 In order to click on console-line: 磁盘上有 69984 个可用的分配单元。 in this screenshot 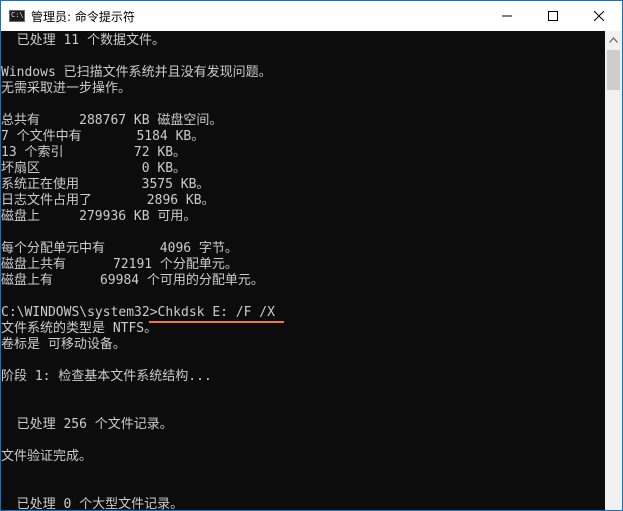, I will do `click(132, 280)`.